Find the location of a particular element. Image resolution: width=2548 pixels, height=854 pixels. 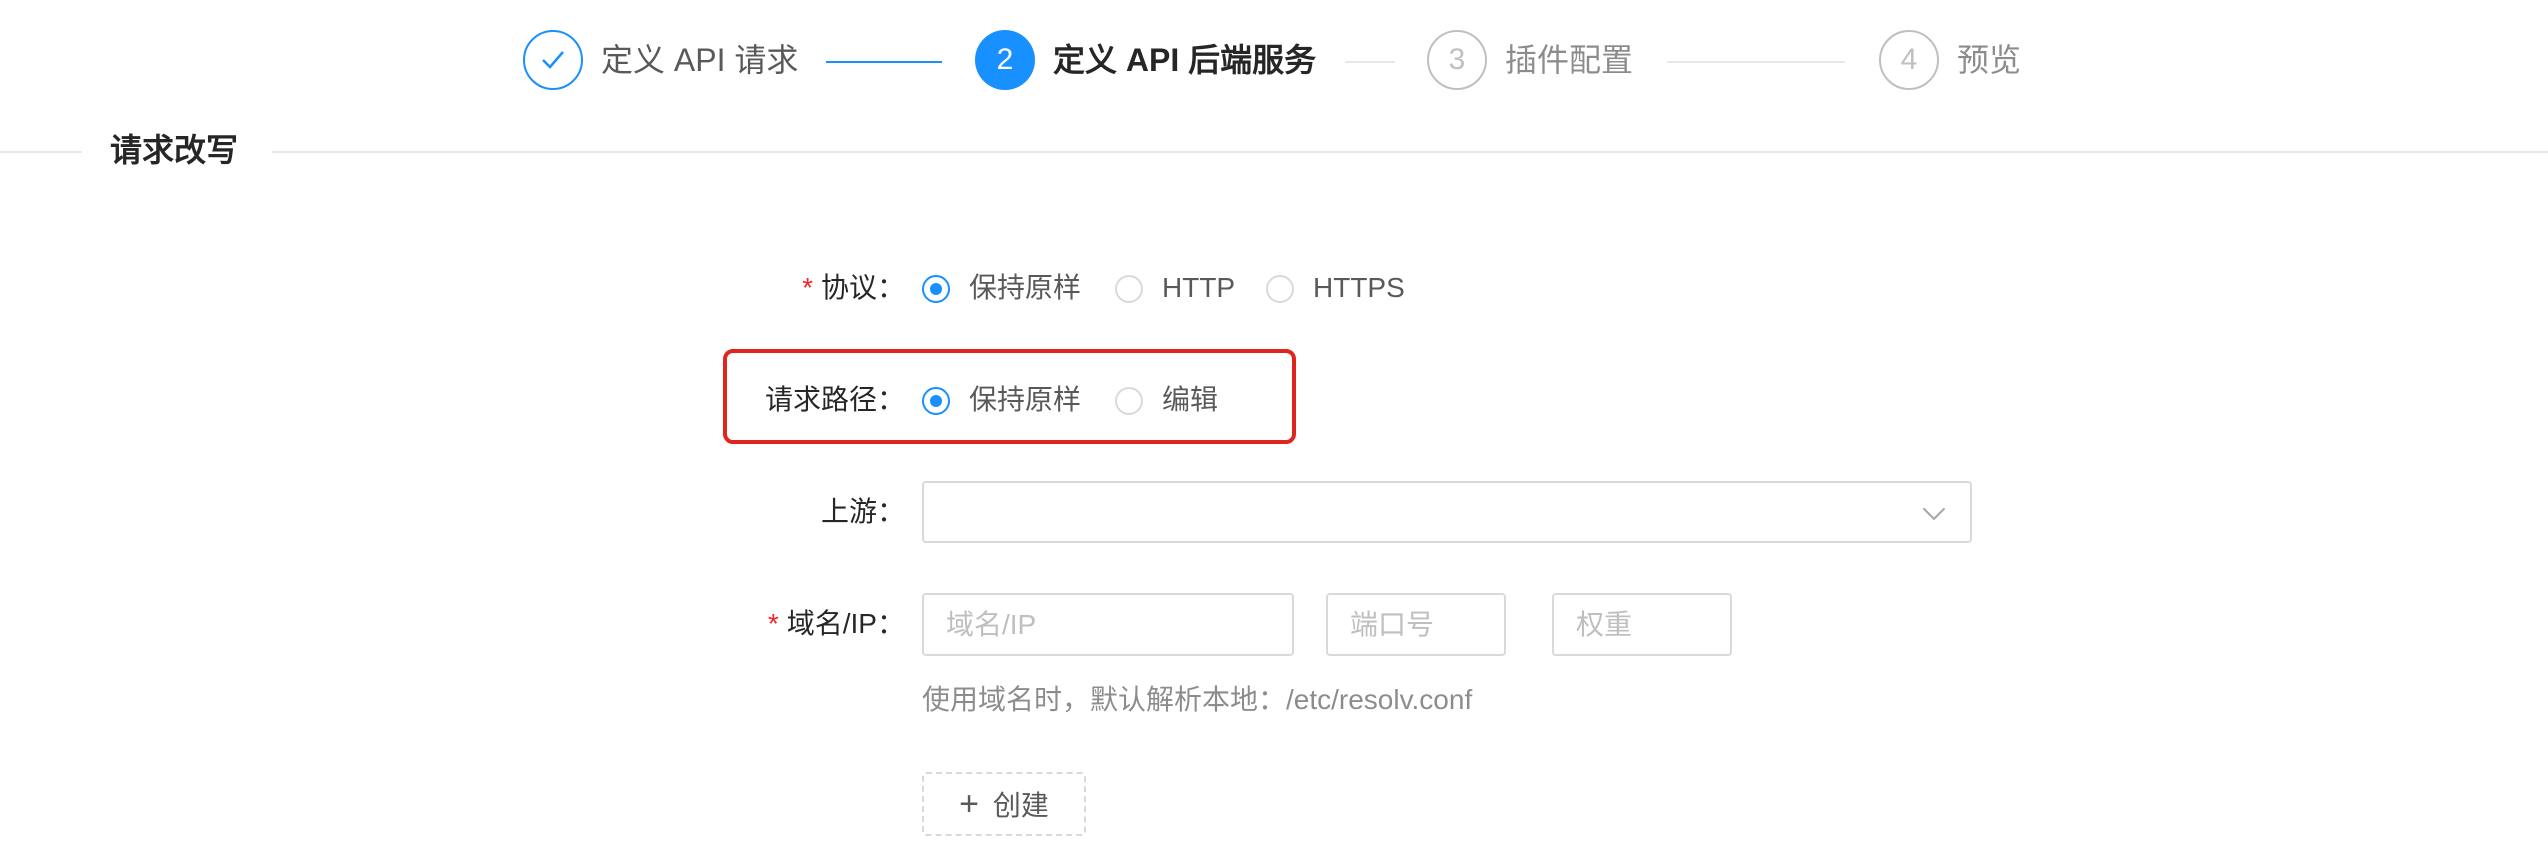

divider-right is located at coordinates (1410, 152).